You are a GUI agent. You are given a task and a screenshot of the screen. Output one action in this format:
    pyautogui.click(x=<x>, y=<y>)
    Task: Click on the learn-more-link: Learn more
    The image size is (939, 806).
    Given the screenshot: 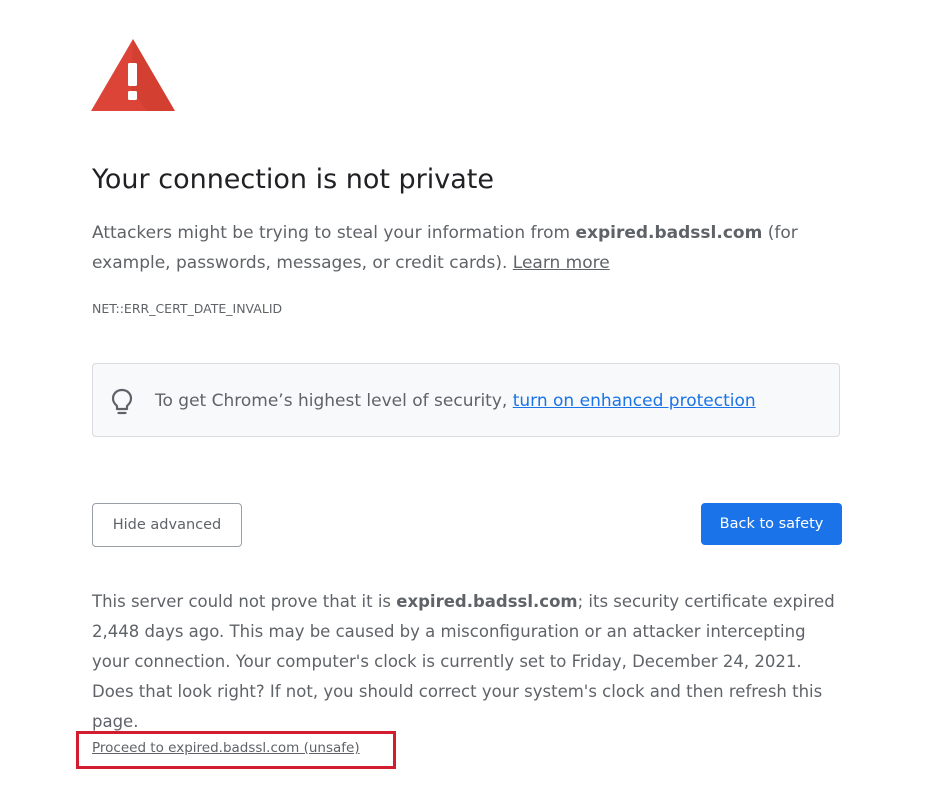 What is the action you would take?
    pyautogui.click(x=561, y=263)
    